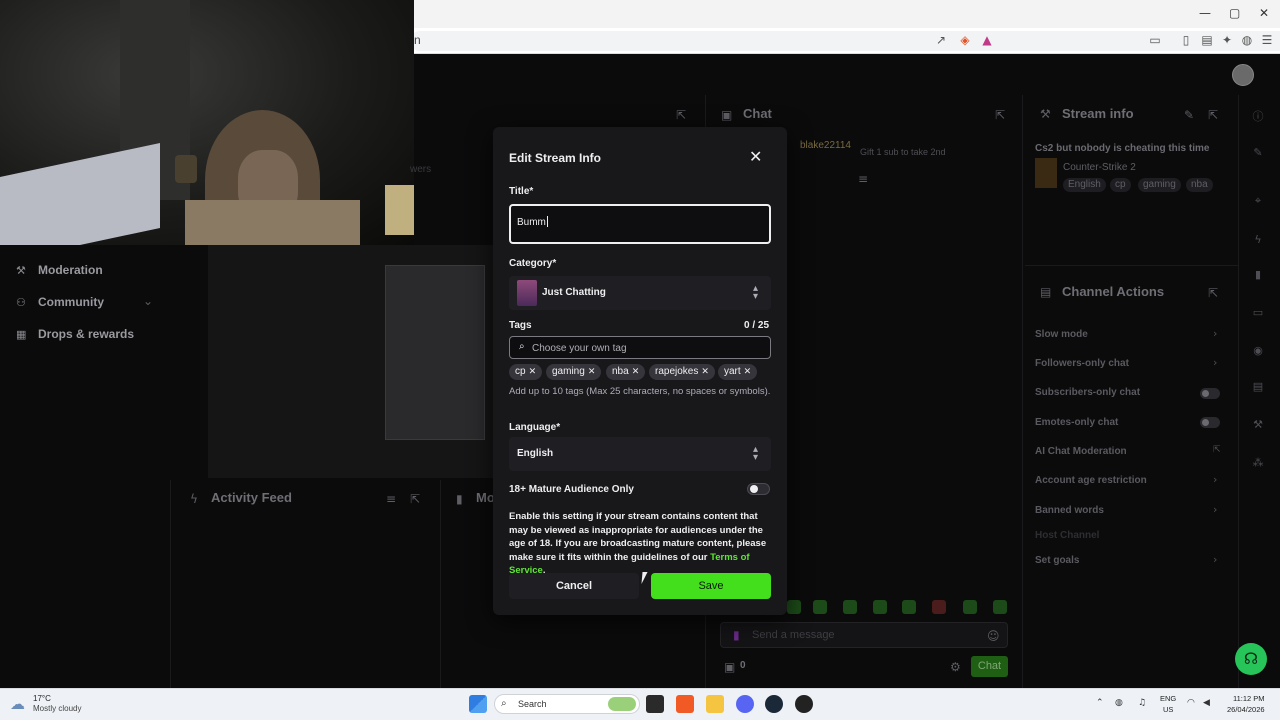 The image size is (1280, 720). Describe the element at coordinates (622, 704) in the screenshot. I see `search-highlight-icon` at that location.